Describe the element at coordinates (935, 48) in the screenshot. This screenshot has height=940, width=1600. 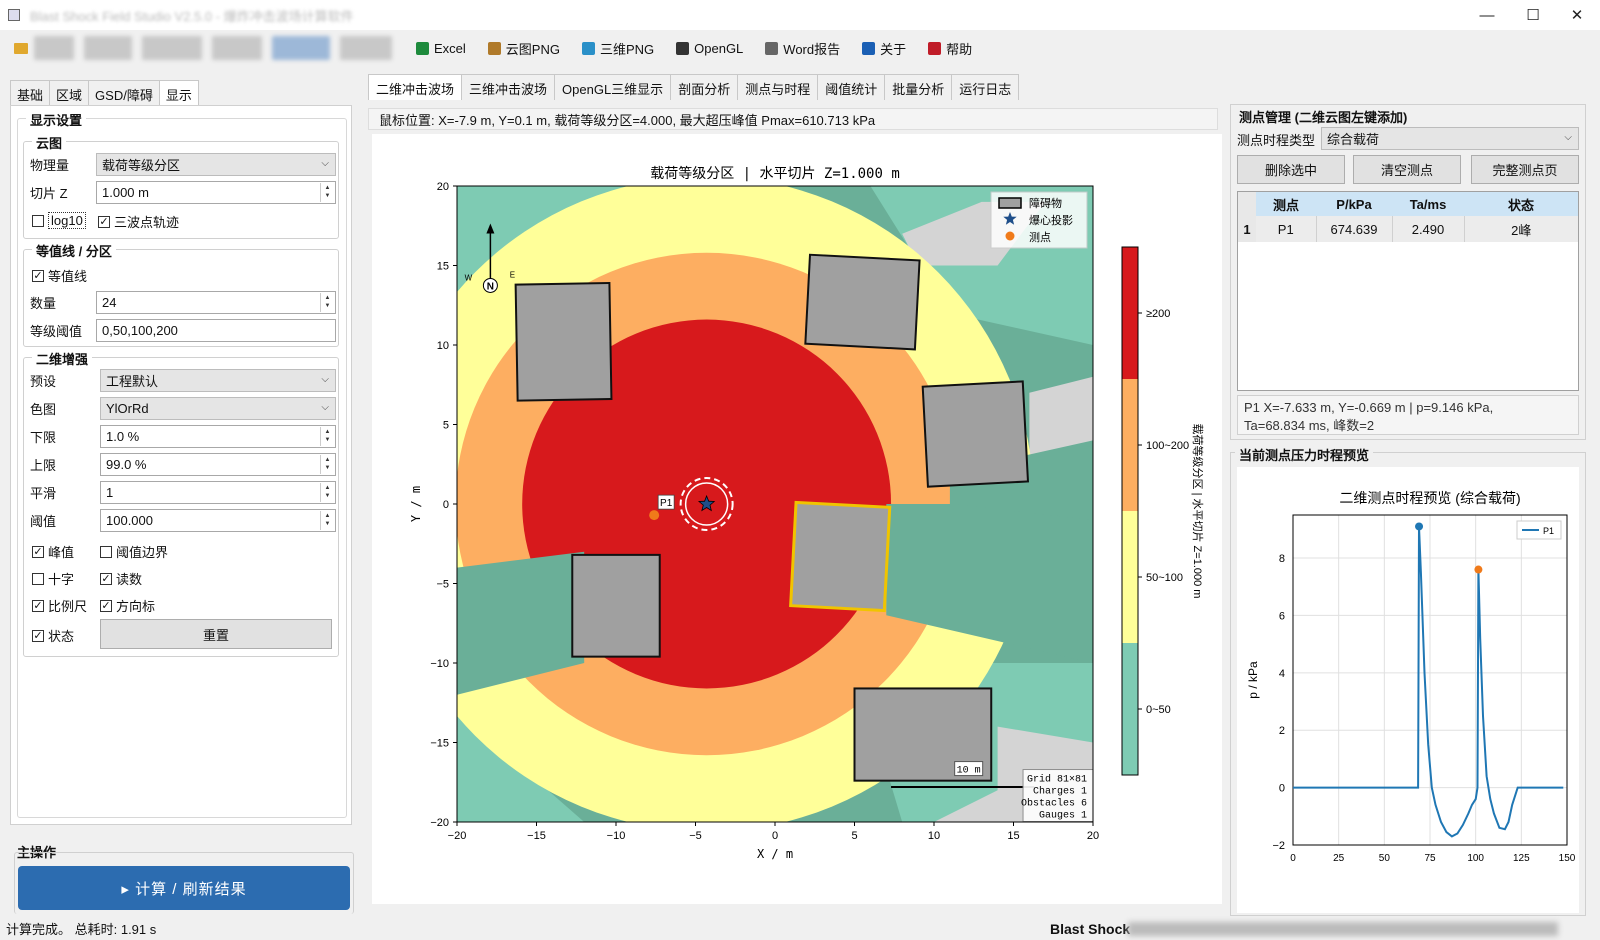
I see `help-icon` at that location.